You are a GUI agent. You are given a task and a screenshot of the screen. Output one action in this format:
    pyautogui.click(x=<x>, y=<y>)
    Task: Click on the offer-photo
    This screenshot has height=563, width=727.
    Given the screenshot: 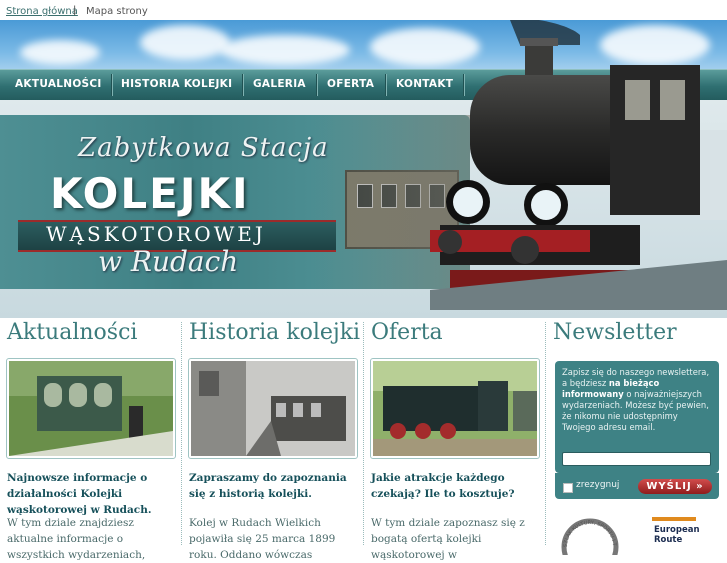 What is the action you would take?
    pyautogui.click(x=455, y=408)
    